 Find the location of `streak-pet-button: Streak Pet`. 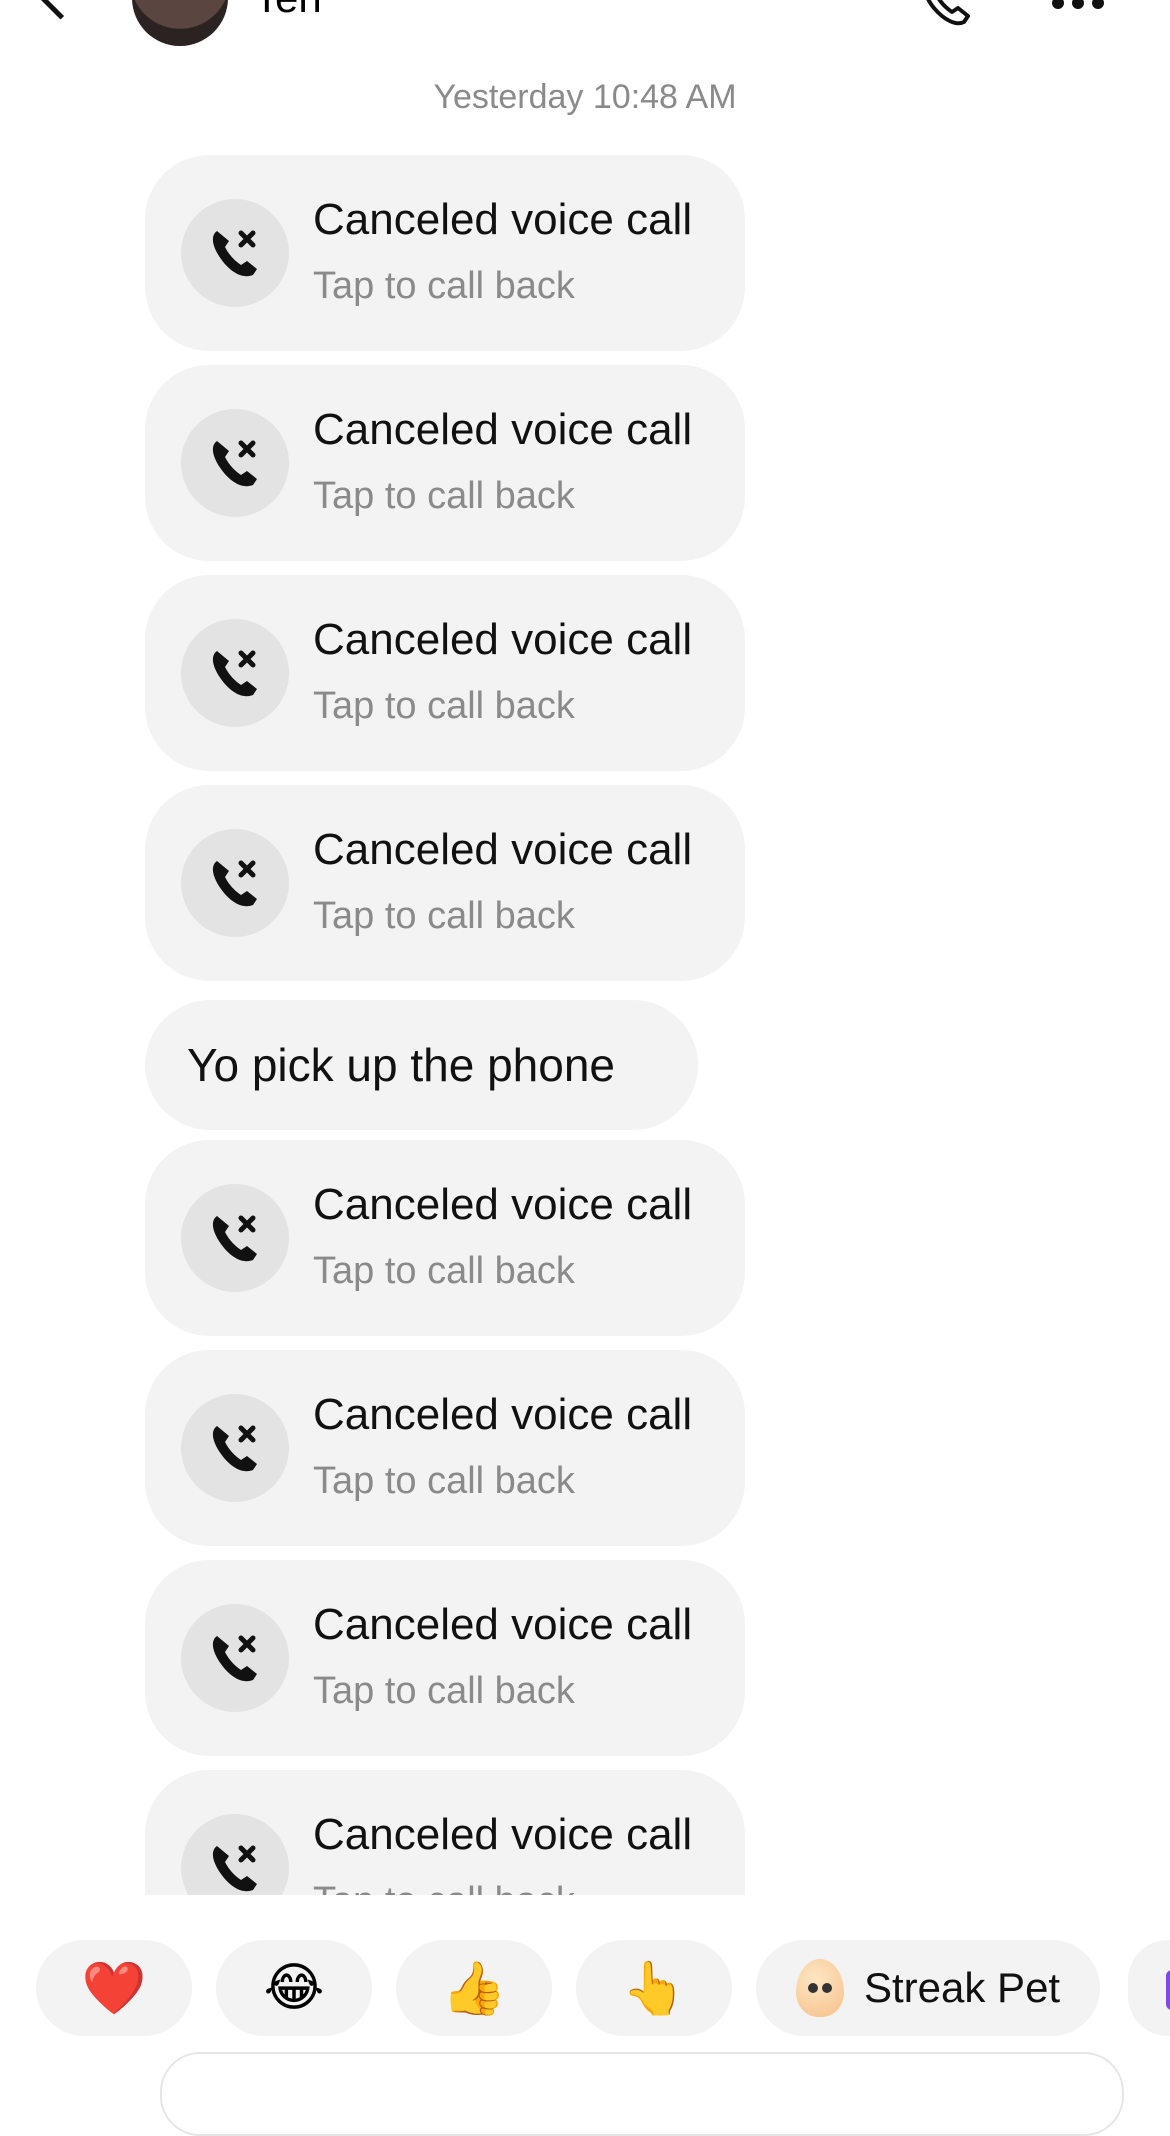

streak-pet-button: Streak Pet is located at coordinates (928, 1988).